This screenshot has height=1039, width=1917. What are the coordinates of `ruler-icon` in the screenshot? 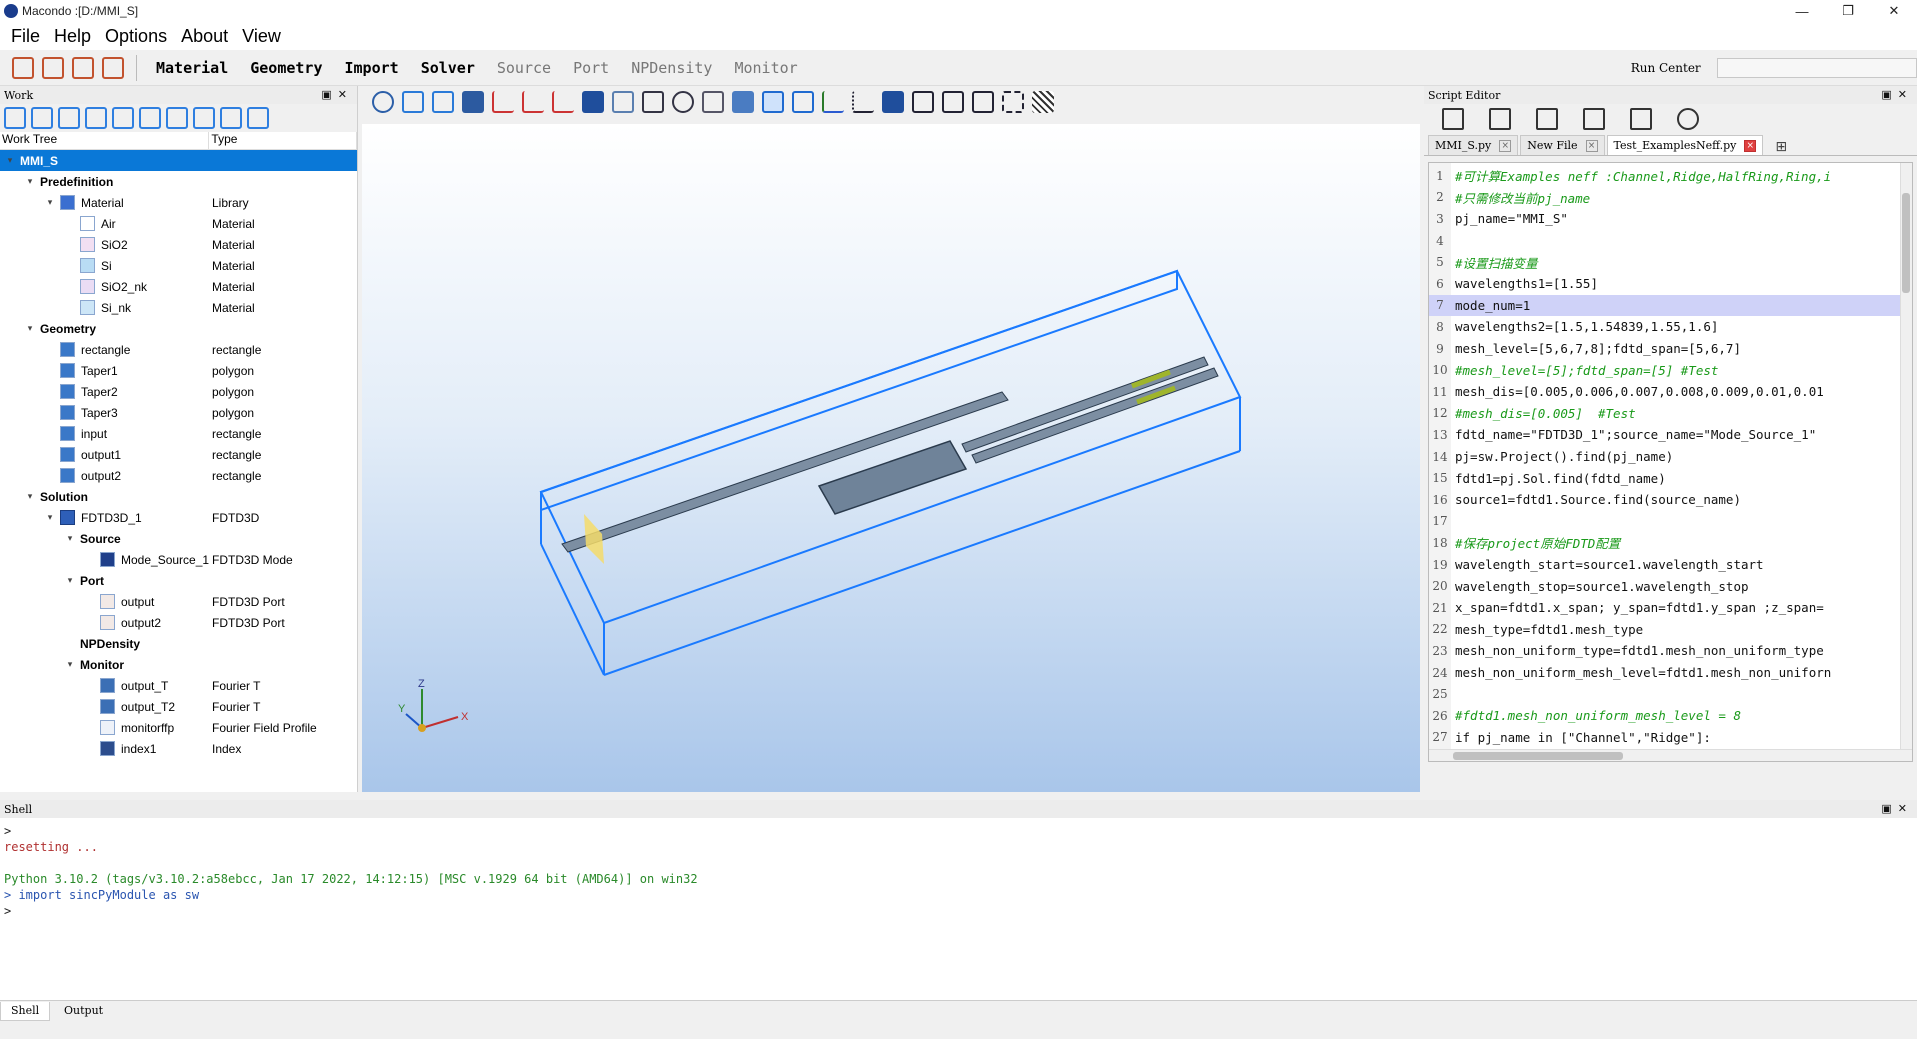 It's located at (863, 102).